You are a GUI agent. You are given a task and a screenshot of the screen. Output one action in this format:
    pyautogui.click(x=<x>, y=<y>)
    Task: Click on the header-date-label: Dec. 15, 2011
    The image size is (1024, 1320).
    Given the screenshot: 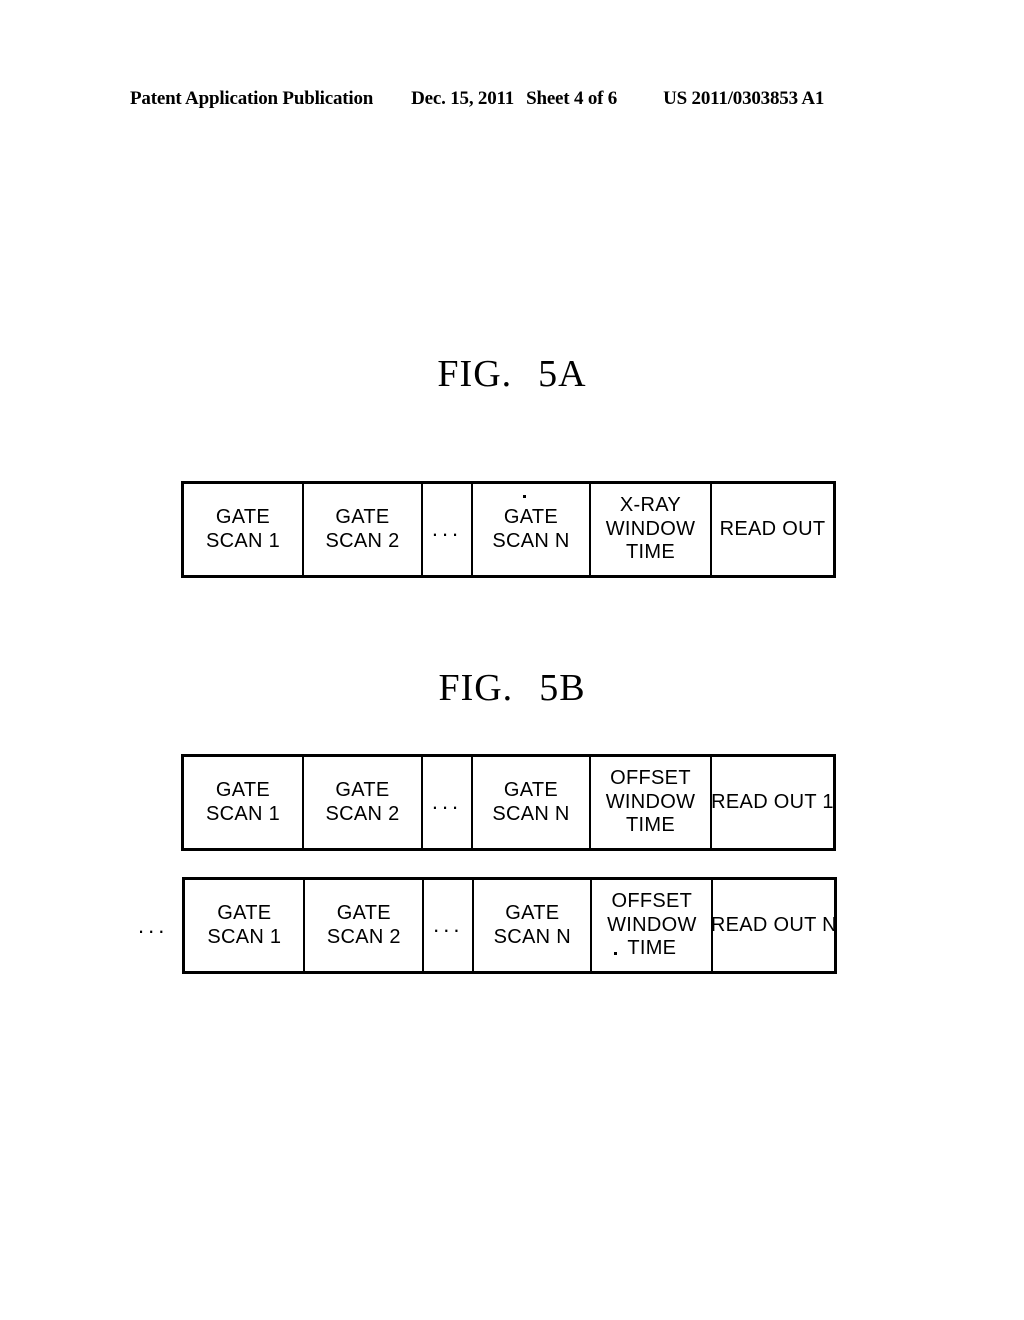 What is the action you would take?
    pyautogui.click(x=463, y=98)
    